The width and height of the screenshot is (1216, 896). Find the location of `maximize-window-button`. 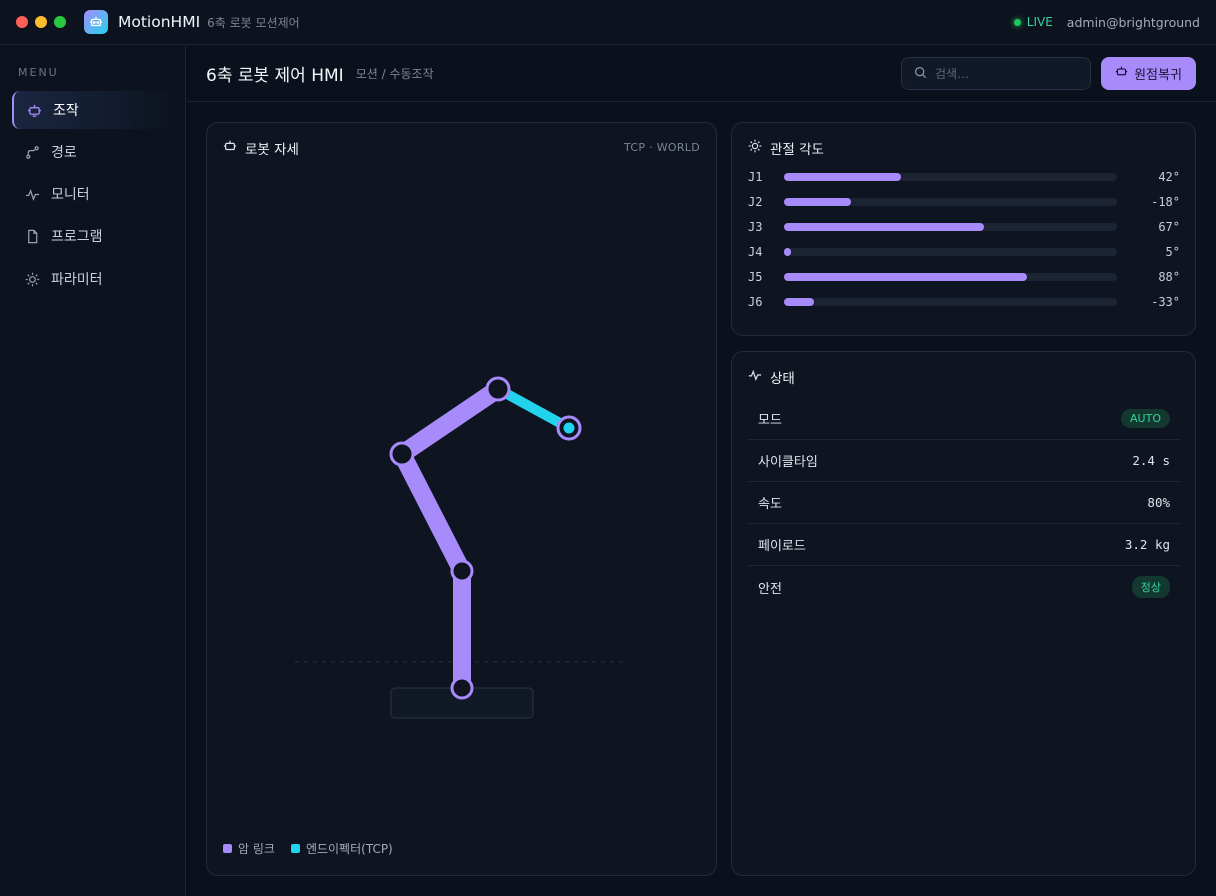

maximize-window-button is located at coordinates (60, 22).